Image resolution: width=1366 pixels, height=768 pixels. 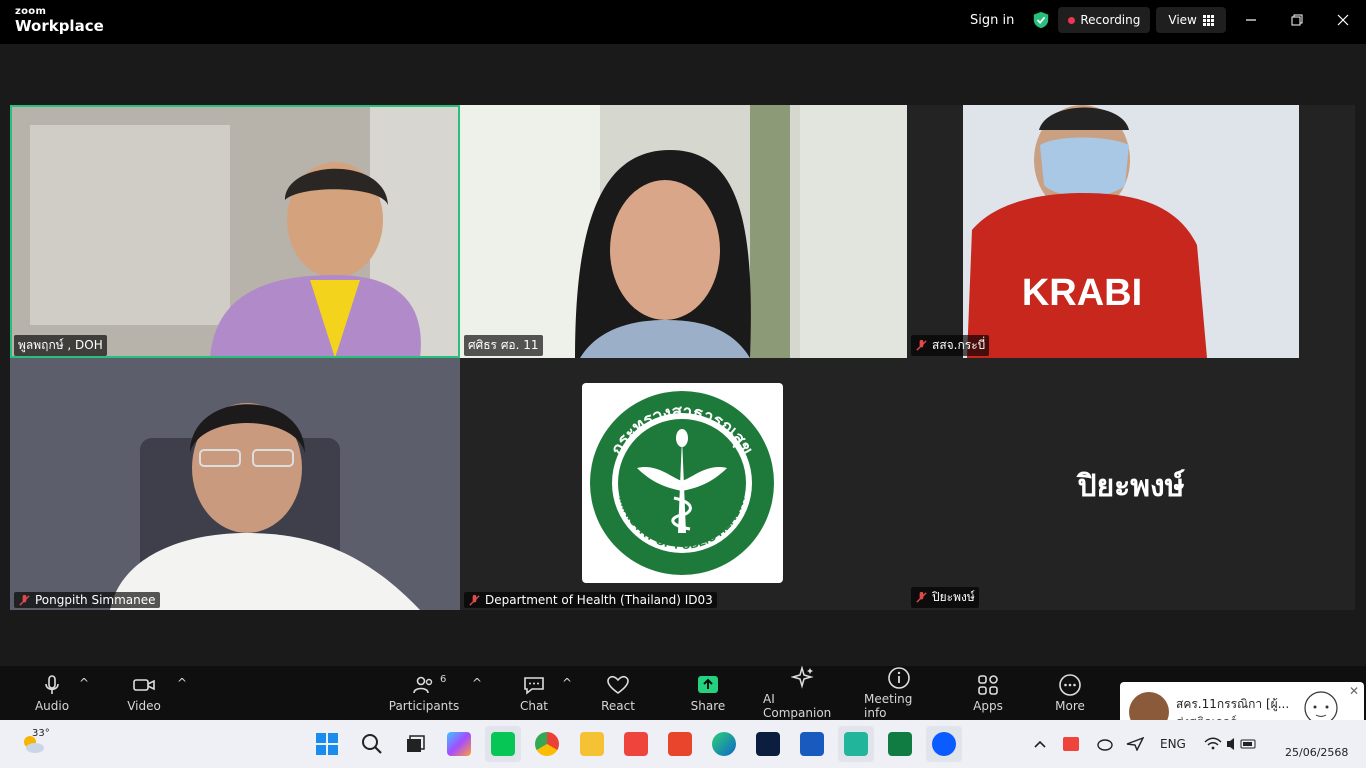 I want to click on line-app-icon, so click(x=503, y=744).